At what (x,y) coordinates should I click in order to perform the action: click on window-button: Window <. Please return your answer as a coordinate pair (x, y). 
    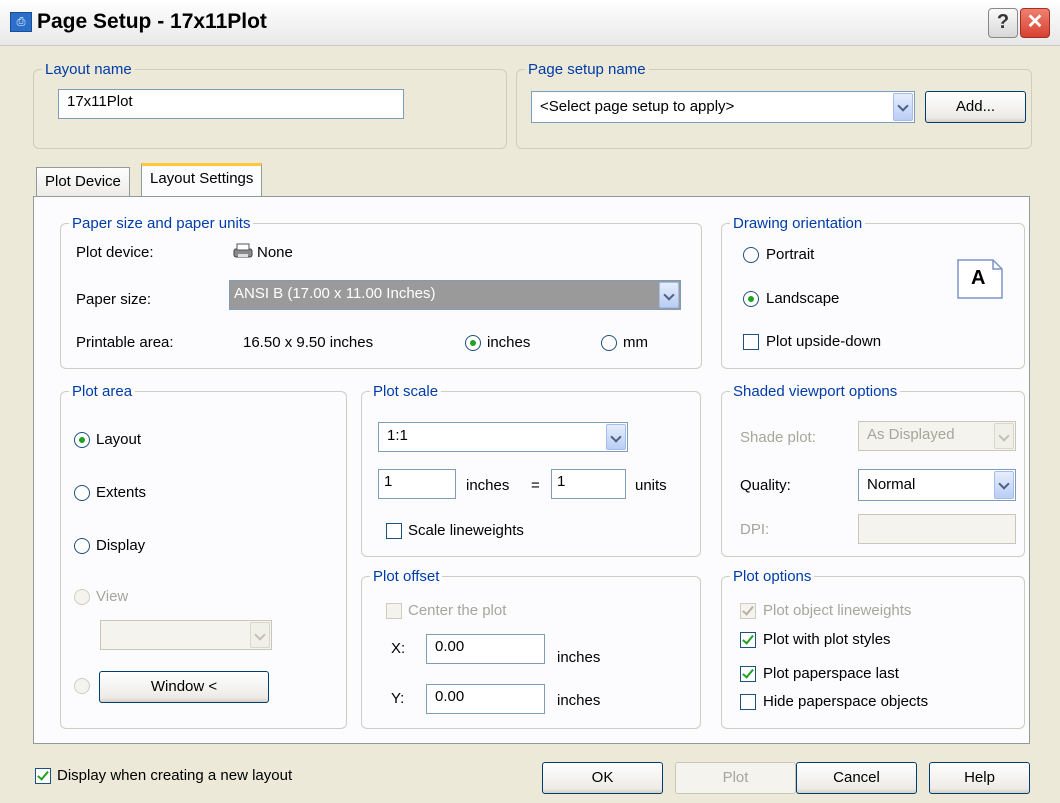
    Looking at the image, I should click on (184, 687).